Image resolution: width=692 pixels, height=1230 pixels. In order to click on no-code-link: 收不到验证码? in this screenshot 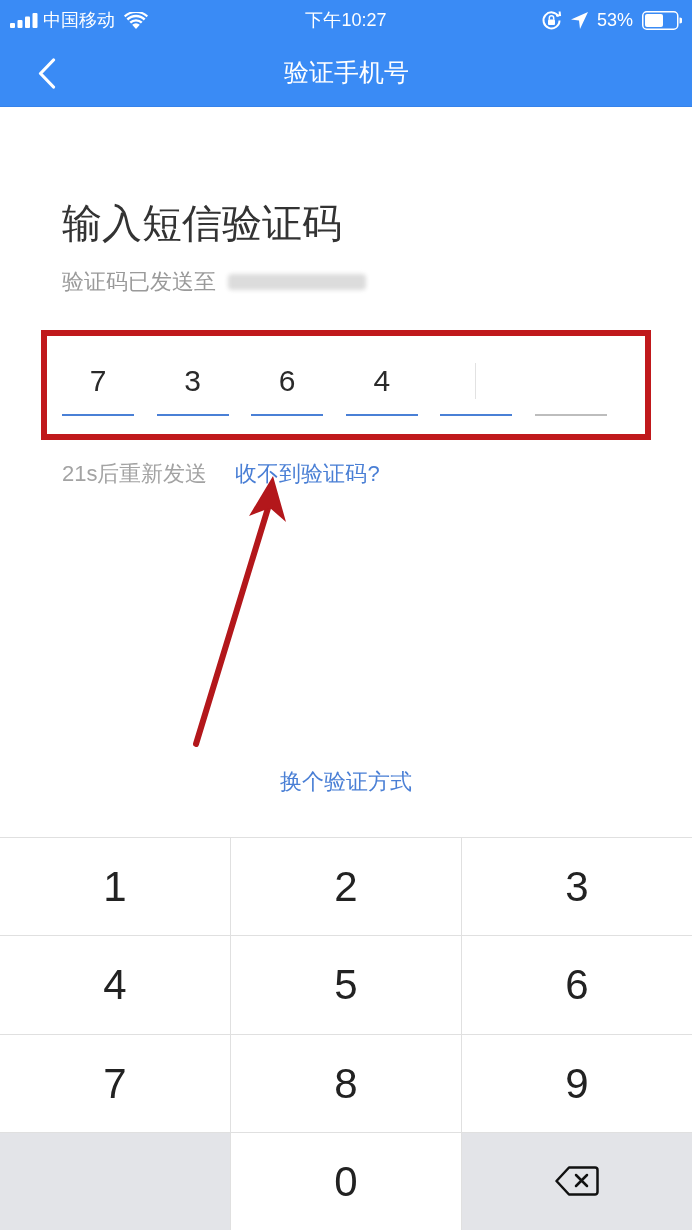, I will do `click(307, 474)`.